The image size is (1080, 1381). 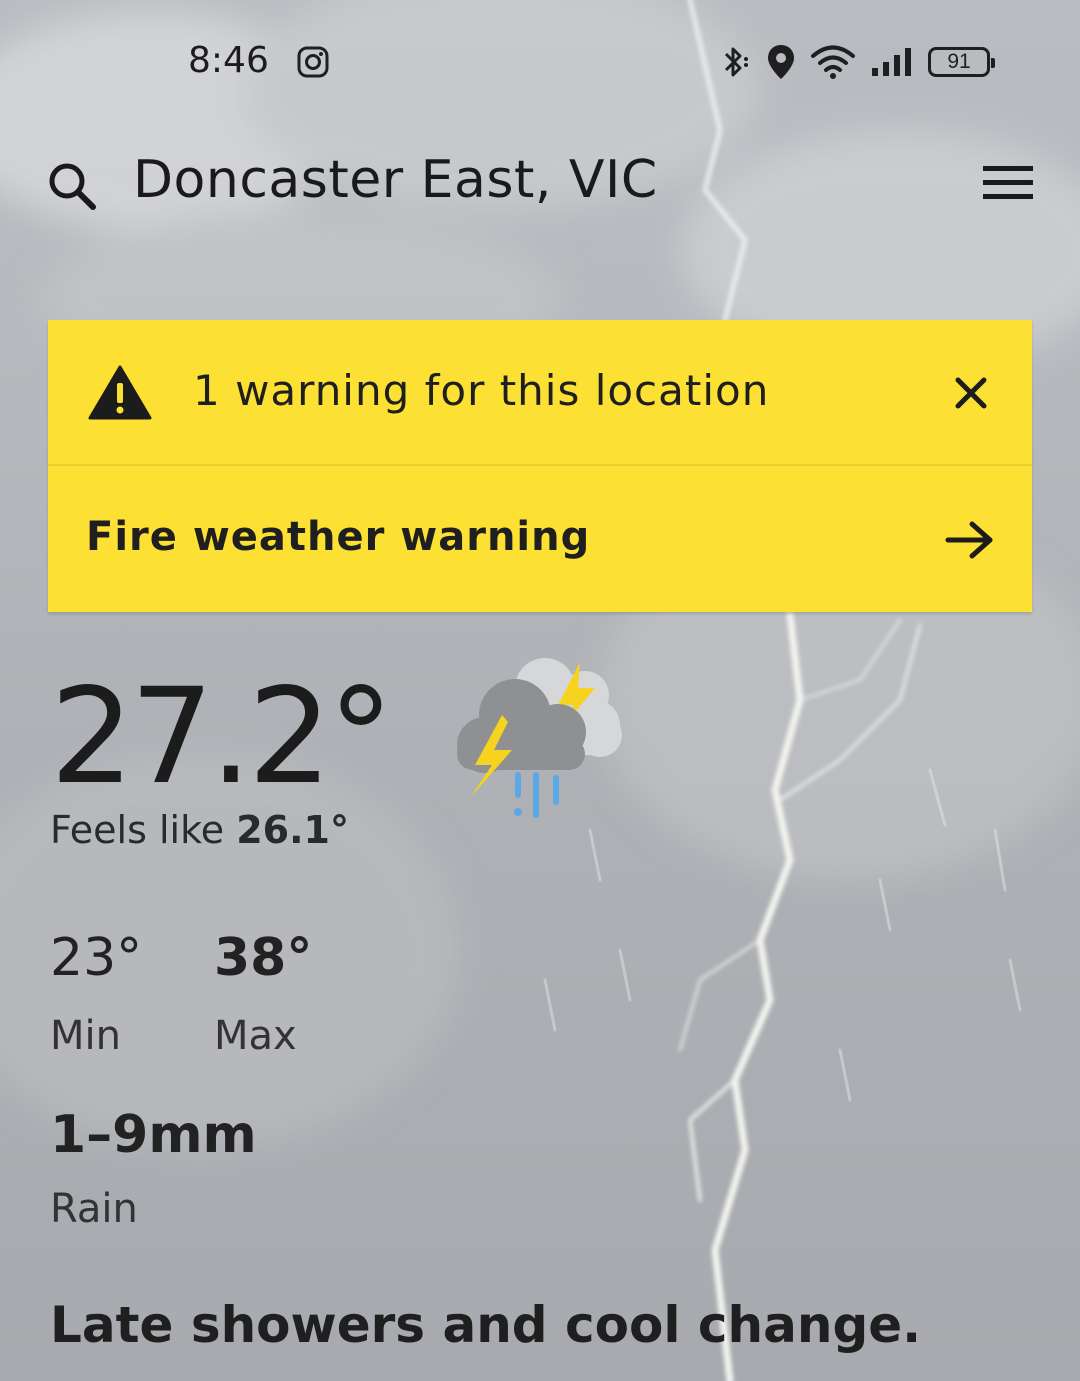 I want to click on rain-amount: 1–9mm, so click(x=153, y=1135).